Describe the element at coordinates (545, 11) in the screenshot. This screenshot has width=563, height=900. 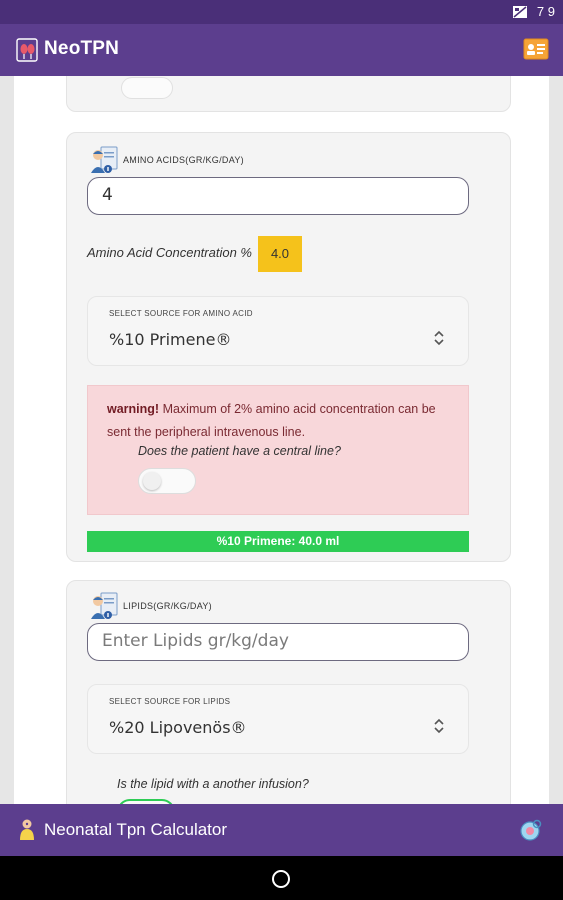
I see `status-time: 7 9` at that location.